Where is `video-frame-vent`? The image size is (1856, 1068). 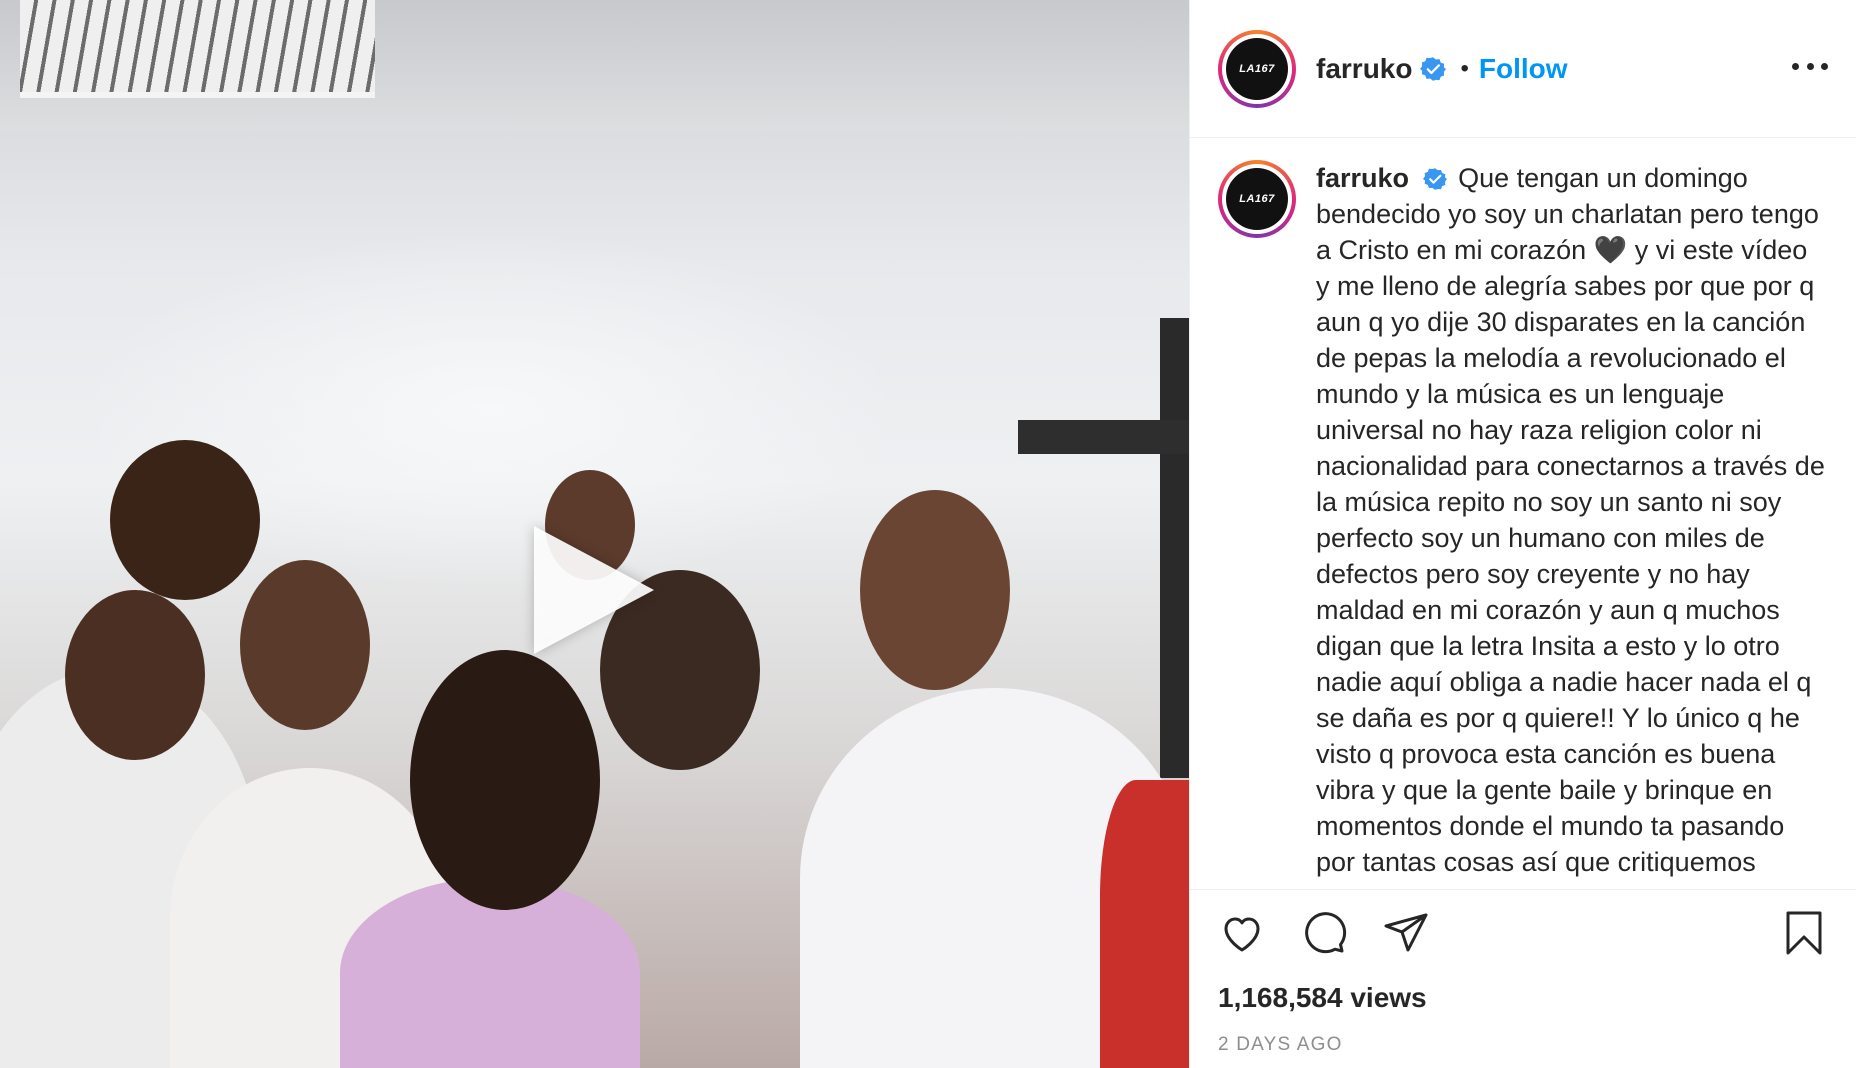
video-frame-vent is located at coordinates (197, 49).